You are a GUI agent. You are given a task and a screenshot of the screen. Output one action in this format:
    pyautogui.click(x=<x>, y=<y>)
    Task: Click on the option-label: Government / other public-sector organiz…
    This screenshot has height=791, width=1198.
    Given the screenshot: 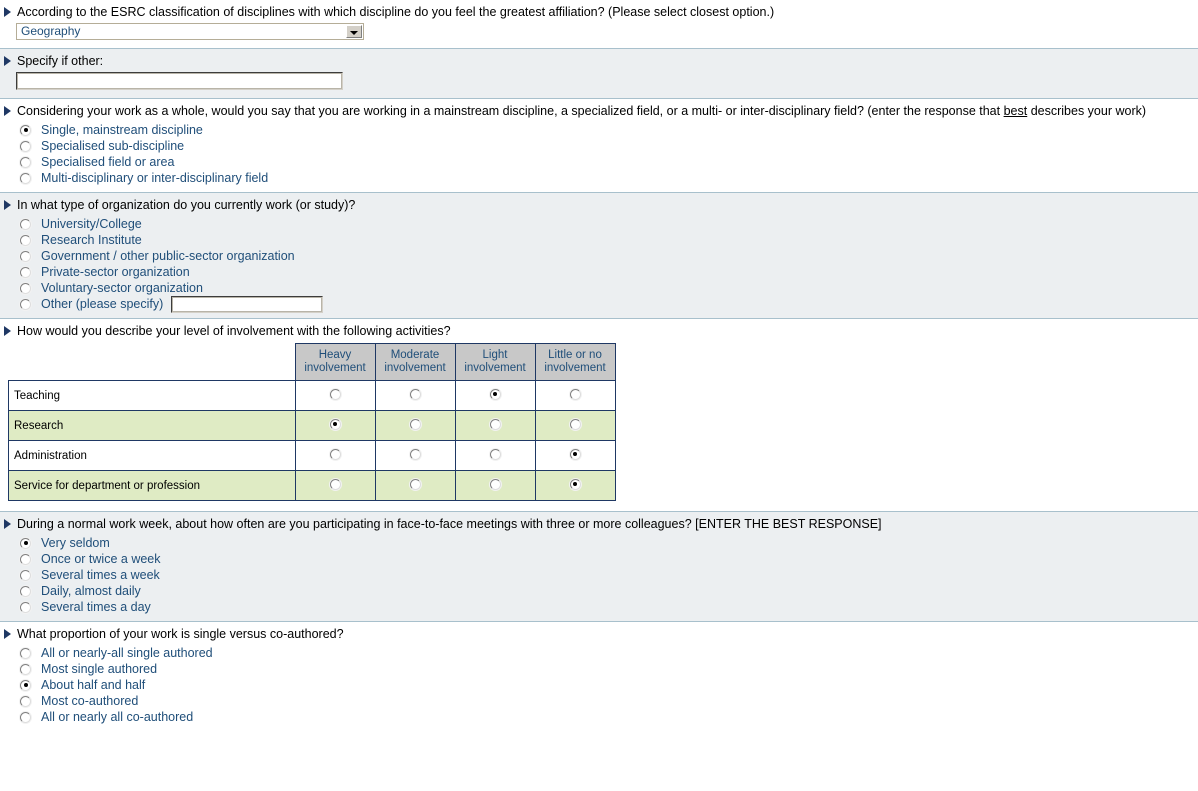 What is the action you would take?
    pyautogui.click(x=168, y=256)
    